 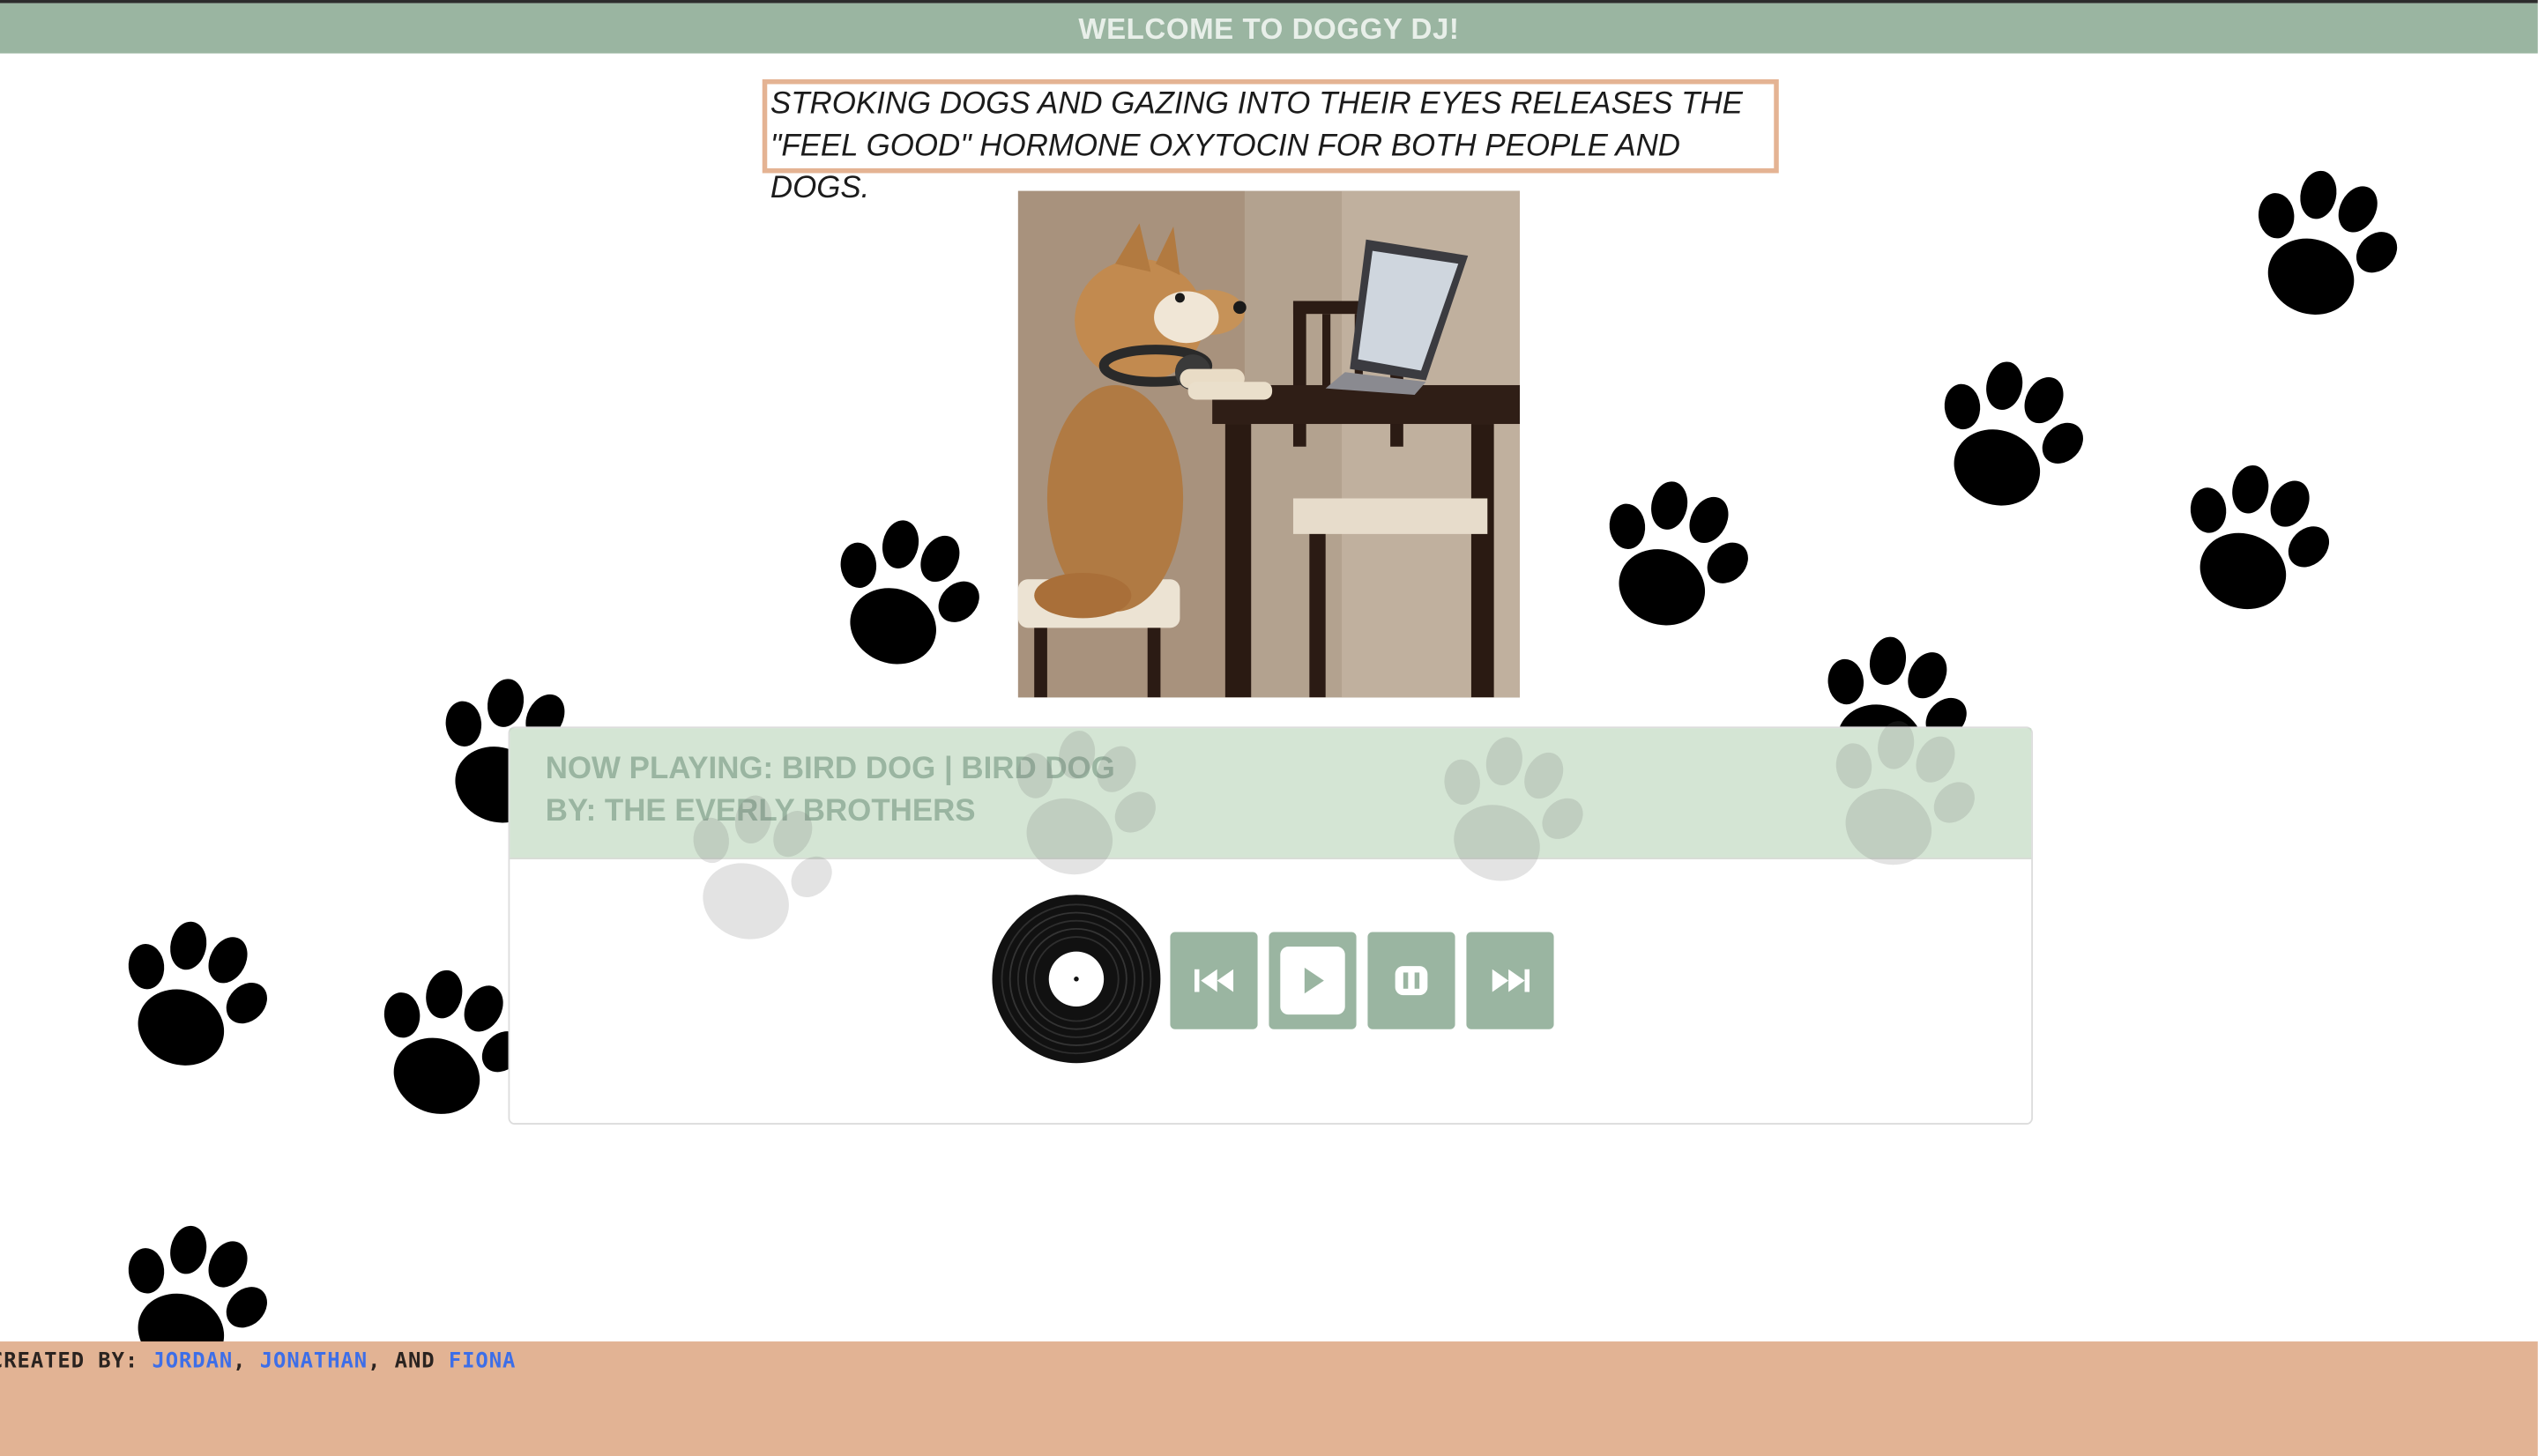 I want to click on skip-back-icon, so click(x=1214, y=980).